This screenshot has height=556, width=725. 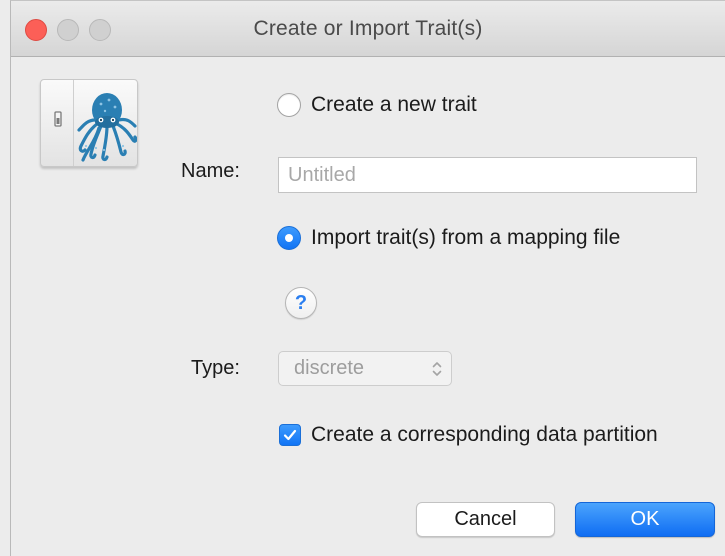 I want to click on create-partition-label: Create a corresponding data partition, so click(x=484, y=435).